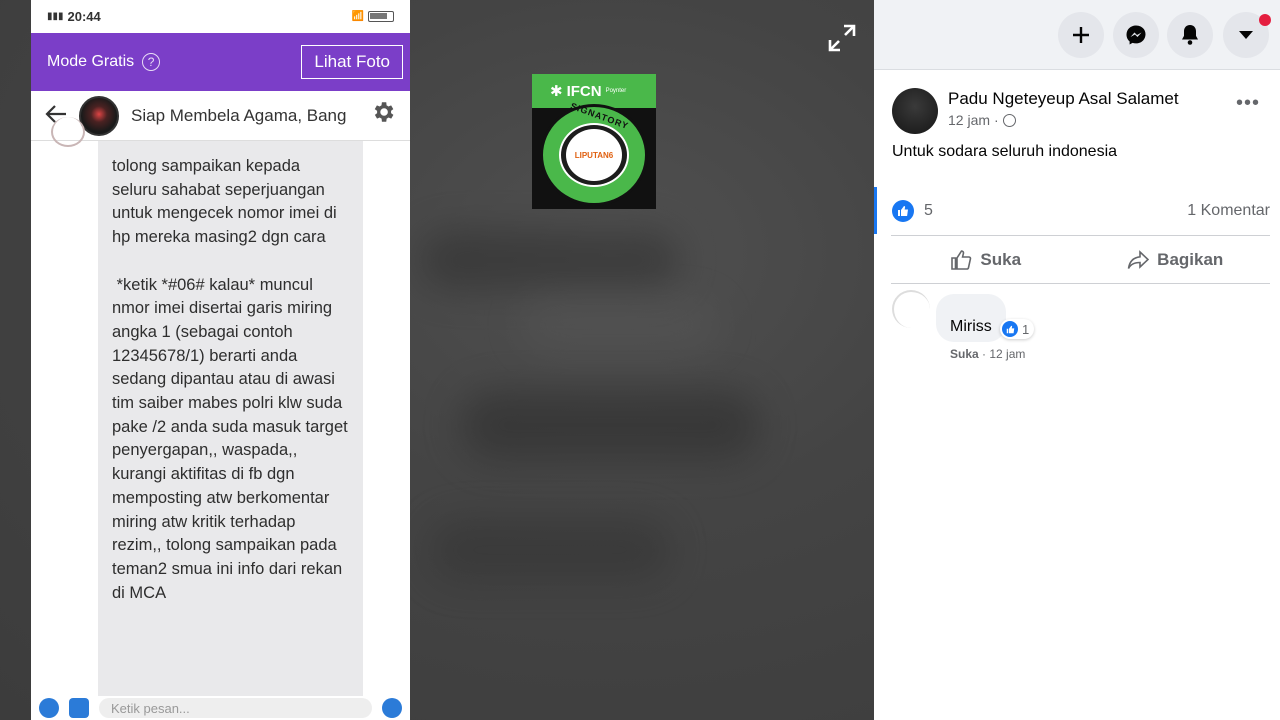 Image resolution: width=1280 pixels, height=720 pixels. I want to click on globe-icon, so click(1009, 120).